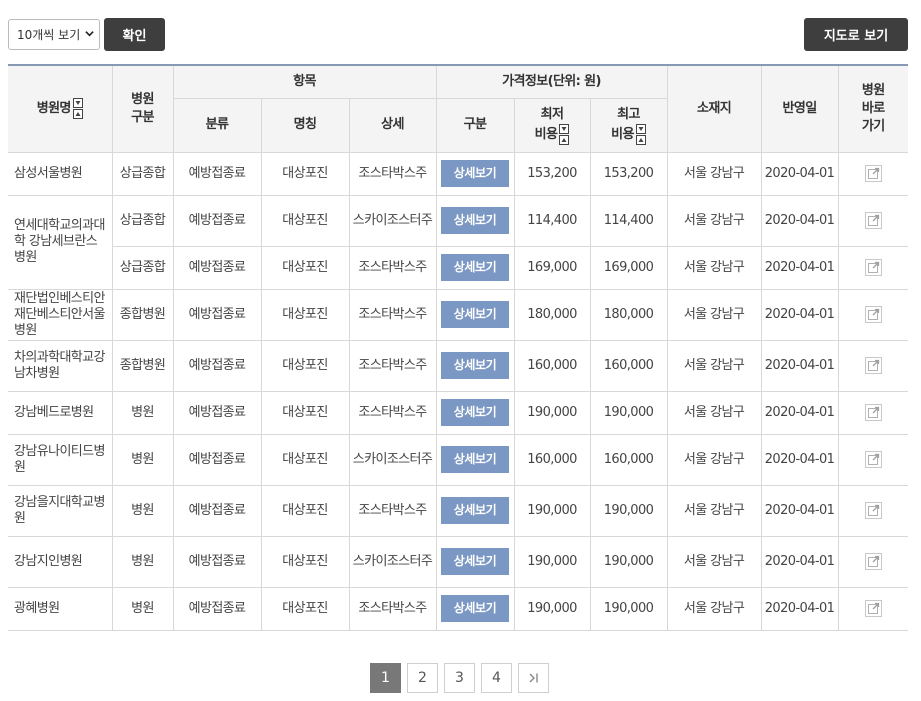  Describe the element at coordinates (89, 34) in the screenshot. I see `chevron-down-icon` at that location.